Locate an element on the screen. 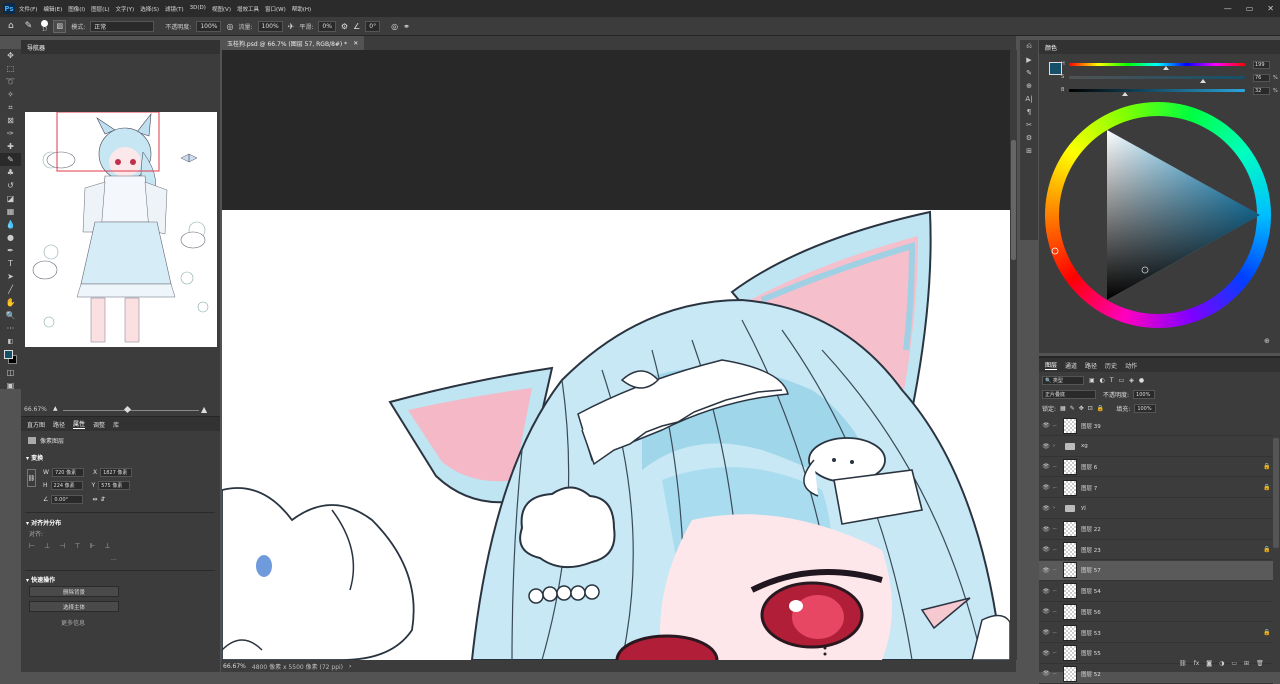 Image resolution: width=1280 pixels, height=684 pixels. move-tool-icon: ✥ is located at coordinates (10, 55).